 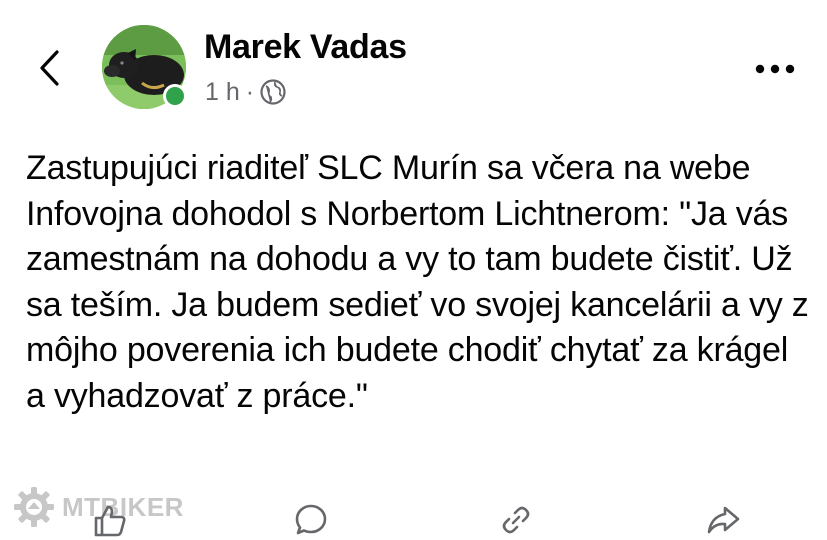 I want to click on chevron-left-icon, so click(x=49, y=68).